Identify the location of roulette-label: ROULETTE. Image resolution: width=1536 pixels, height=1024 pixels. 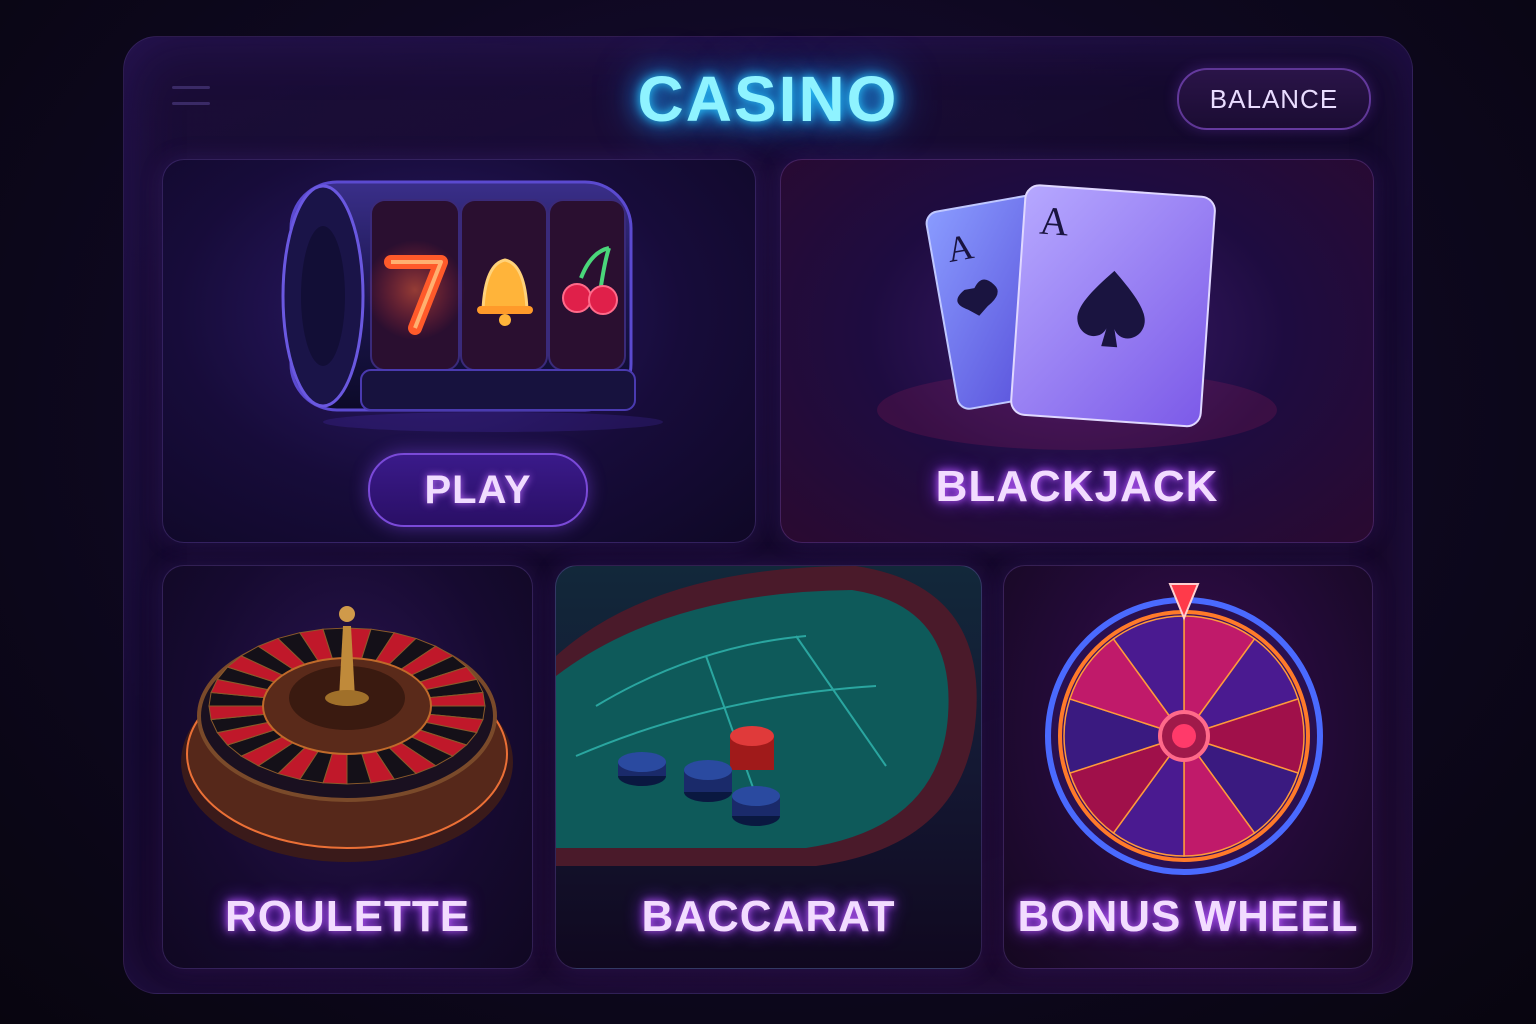
(347, 916).